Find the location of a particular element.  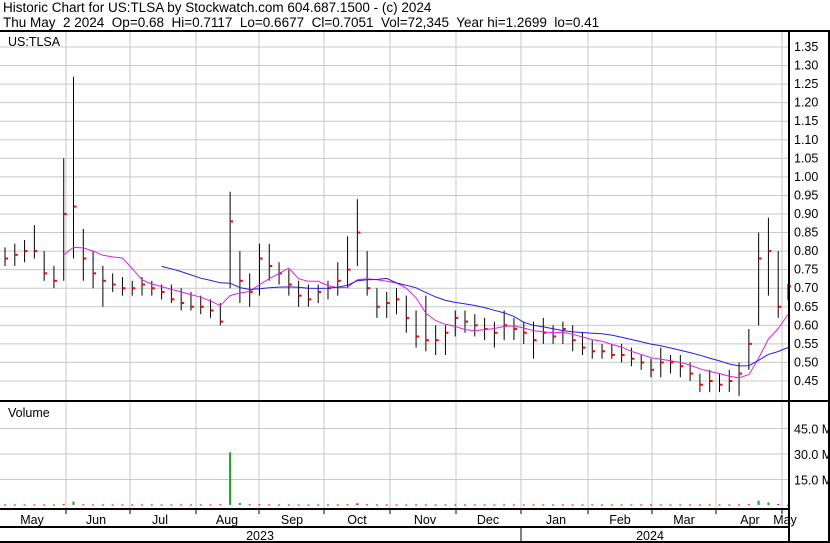

price-tick-label: 0.60 is located at coordinates (806, 325).